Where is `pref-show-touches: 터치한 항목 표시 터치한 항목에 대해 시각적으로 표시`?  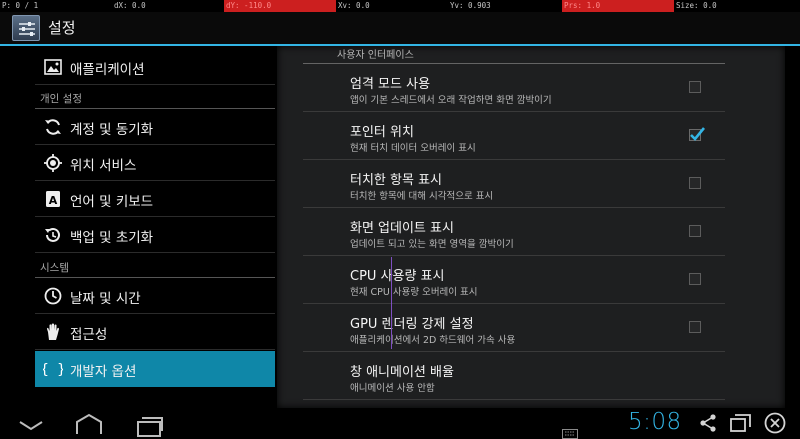 pref-show-touches: 터치한 항목 표시 터치한 항목에 대해 시각적으로 표시 is located at coordinates (514, 184).